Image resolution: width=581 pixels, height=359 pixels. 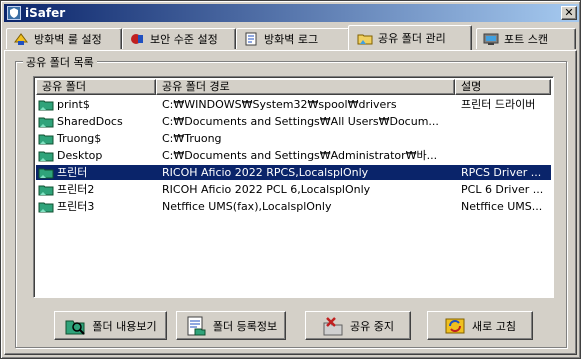 What do you see at coordinates (372, 326) in the screenshot?
I see `button-label: 공유 중지` at bounding box center [372, 326].